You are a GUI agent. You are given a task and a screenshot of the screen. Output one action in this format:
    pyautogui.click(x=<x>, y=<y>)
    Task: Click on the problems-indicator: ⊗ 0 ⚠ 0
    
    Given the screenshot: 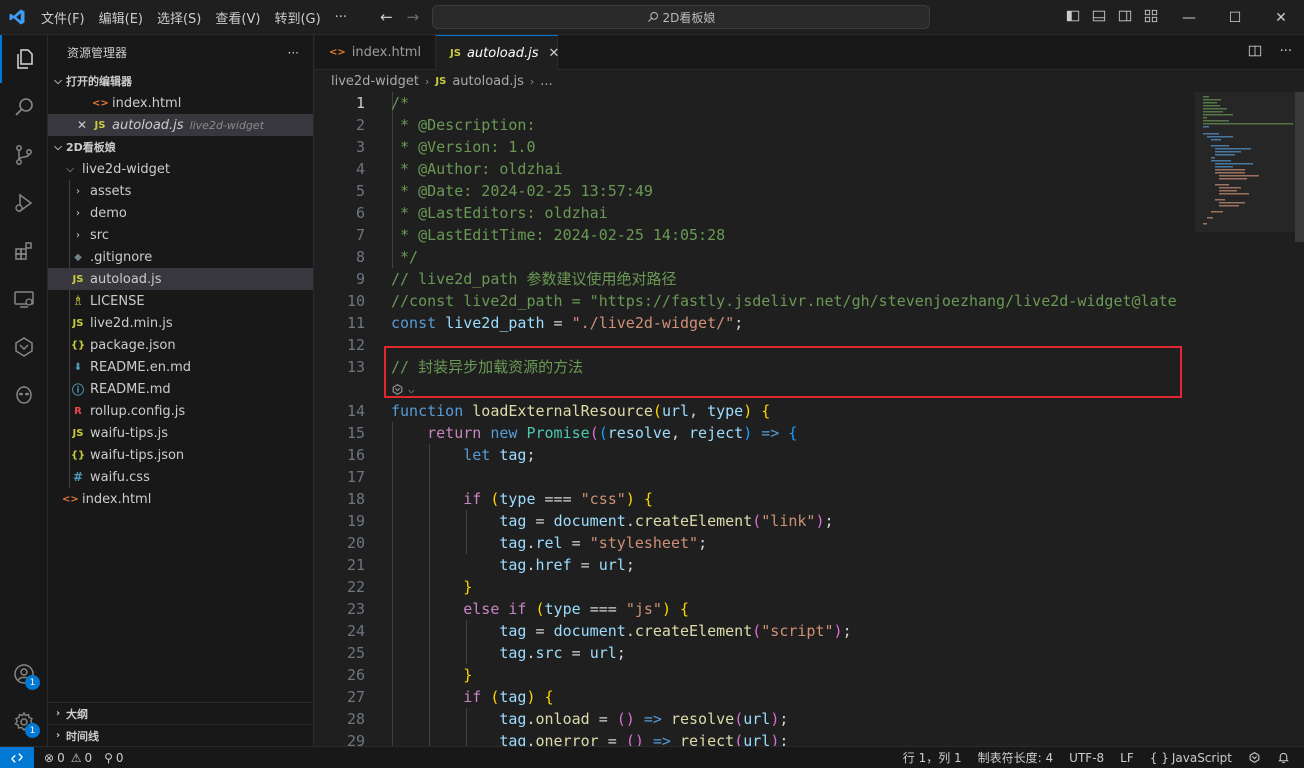 What is the action you would take?
    pyautogui.click(x=68, y=758)
    